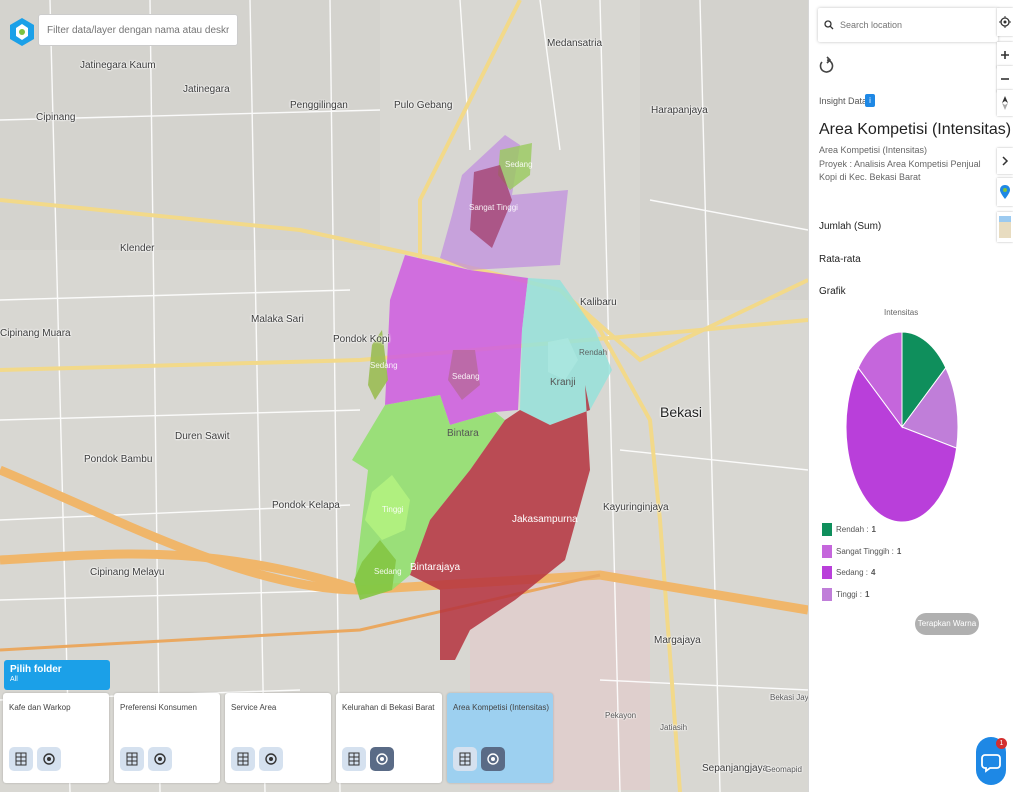  Describe the element at coordinates (36, 669) in the screenshot. I see `folder-title: Pilih folder` at that location.